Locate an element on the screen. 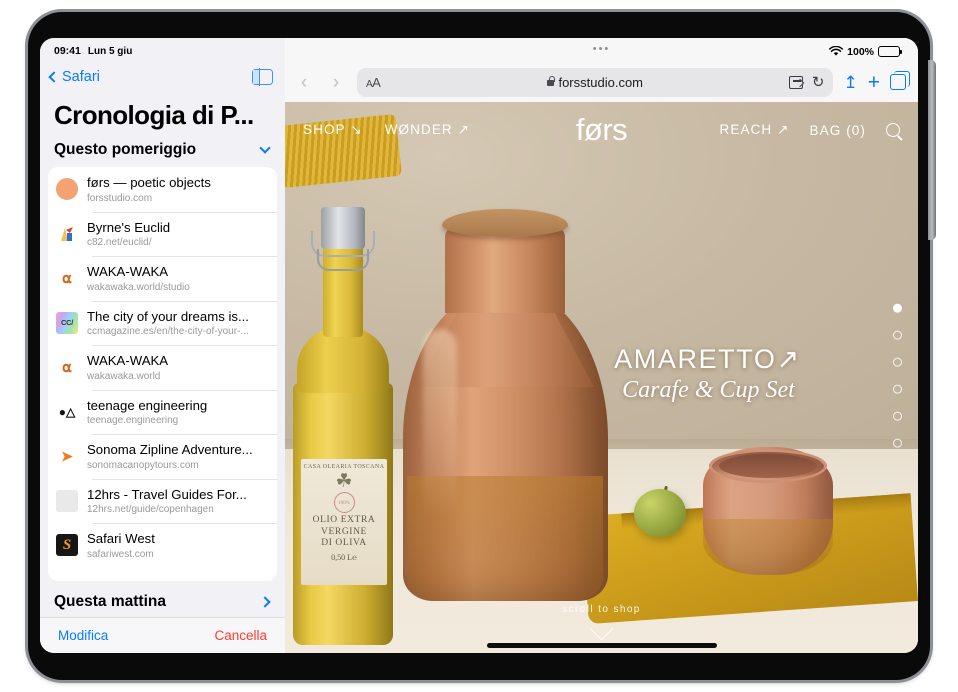 This screenshot has height=692, width=958. list-item: ⍺ WAKA-WAKA wakawaka.world/studio is located at coordinates (162, 278).